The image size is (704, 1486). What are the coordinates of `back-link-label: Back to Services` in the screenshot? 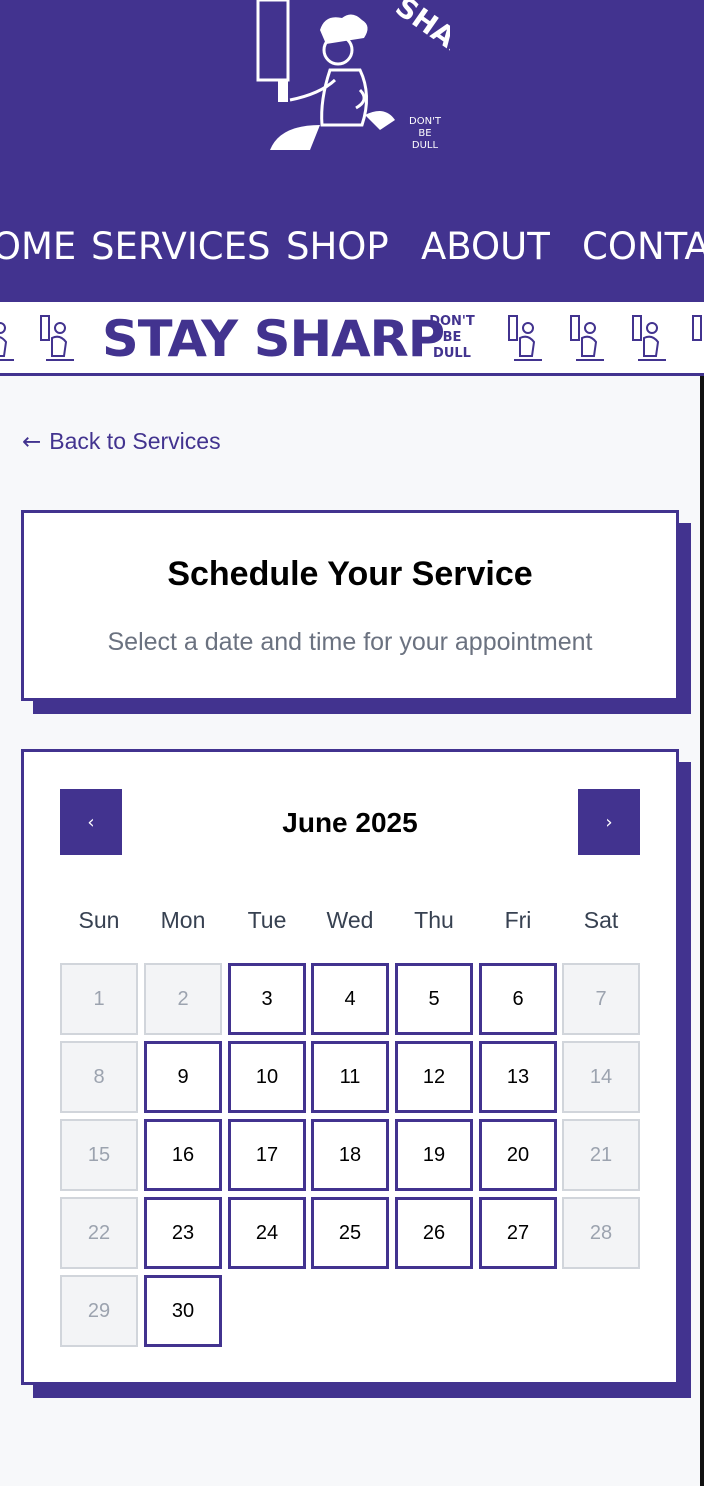 It's located at (135, 441).